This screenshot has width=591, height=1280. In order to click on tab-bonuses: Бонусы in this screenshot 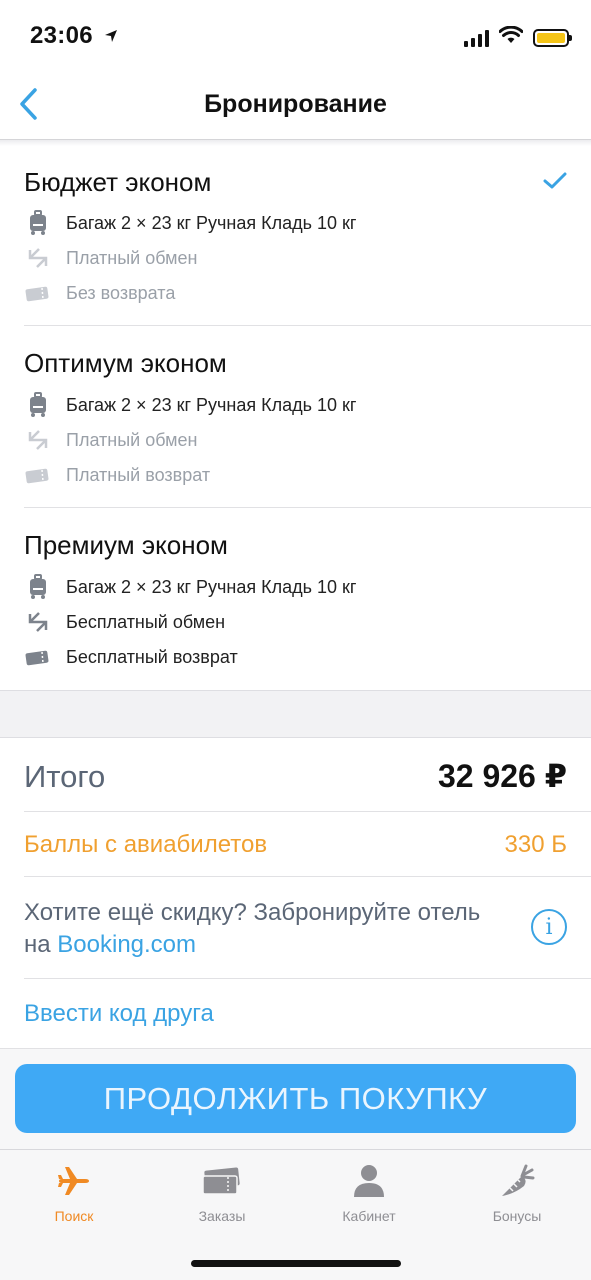, I will do `click(517, 1195)`.